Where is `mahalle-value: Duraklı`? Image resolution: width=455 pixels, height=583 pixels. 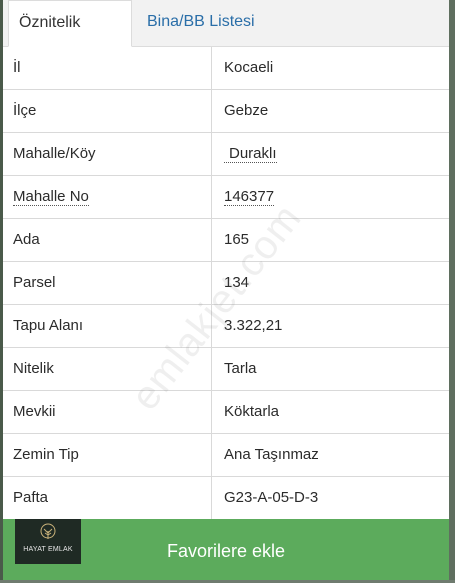 mahalle-value: Duraklı is located at coordinates (250, 154).